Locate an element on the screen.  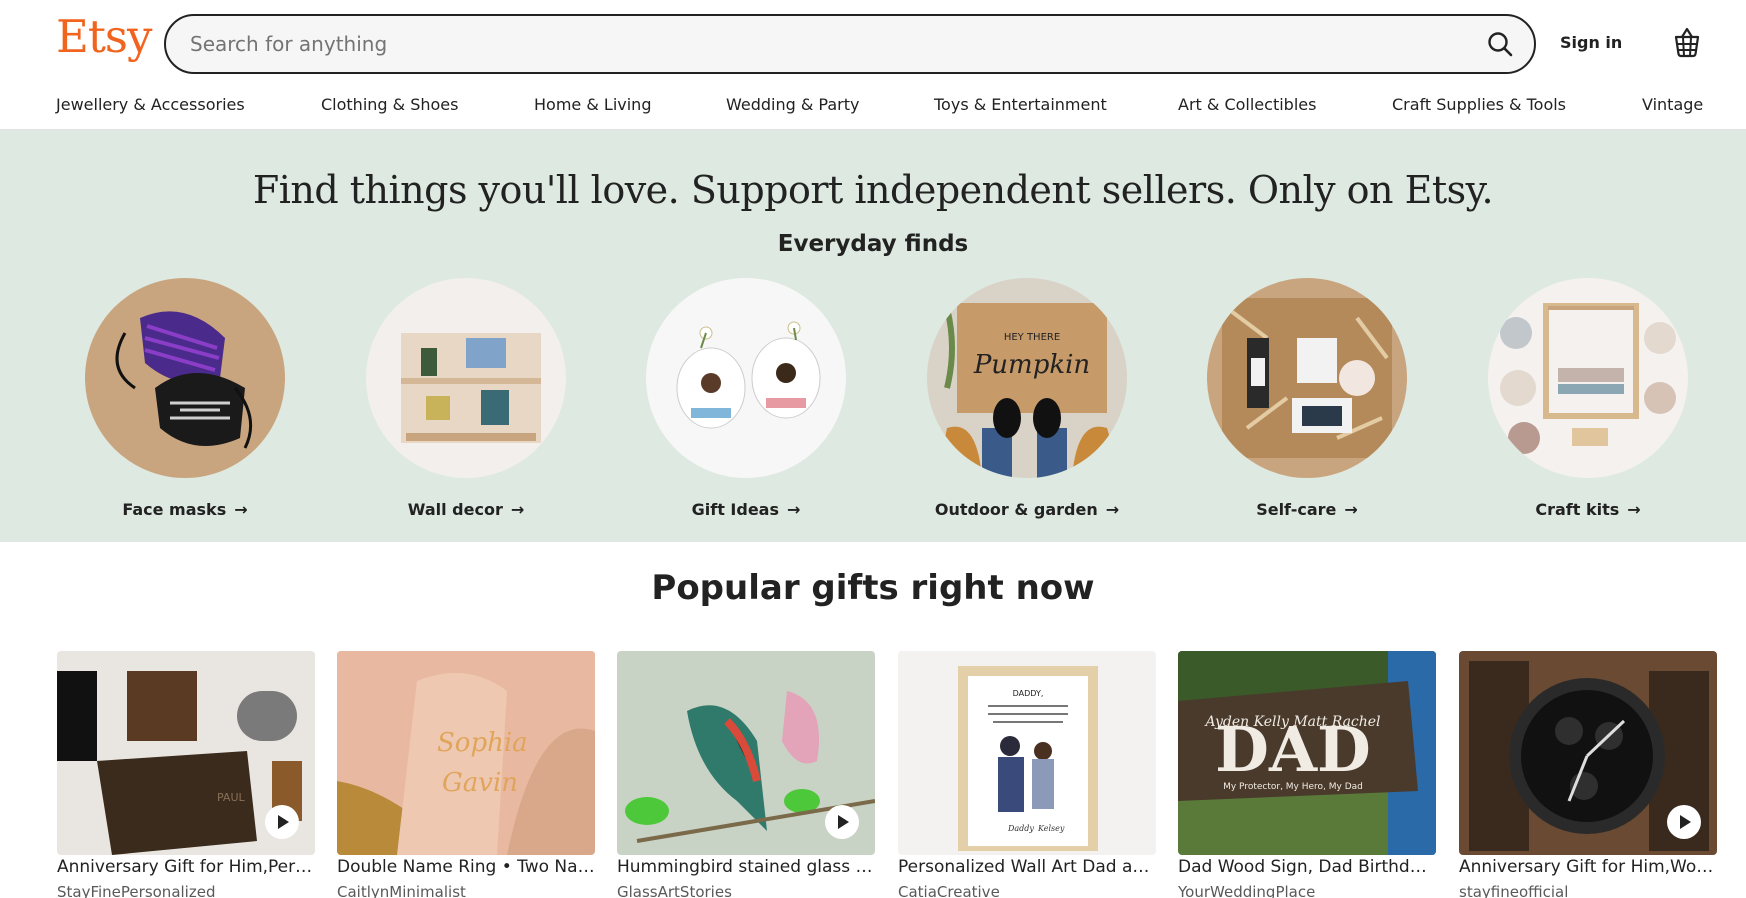
cart-button is located at coordinates (1687, 42).